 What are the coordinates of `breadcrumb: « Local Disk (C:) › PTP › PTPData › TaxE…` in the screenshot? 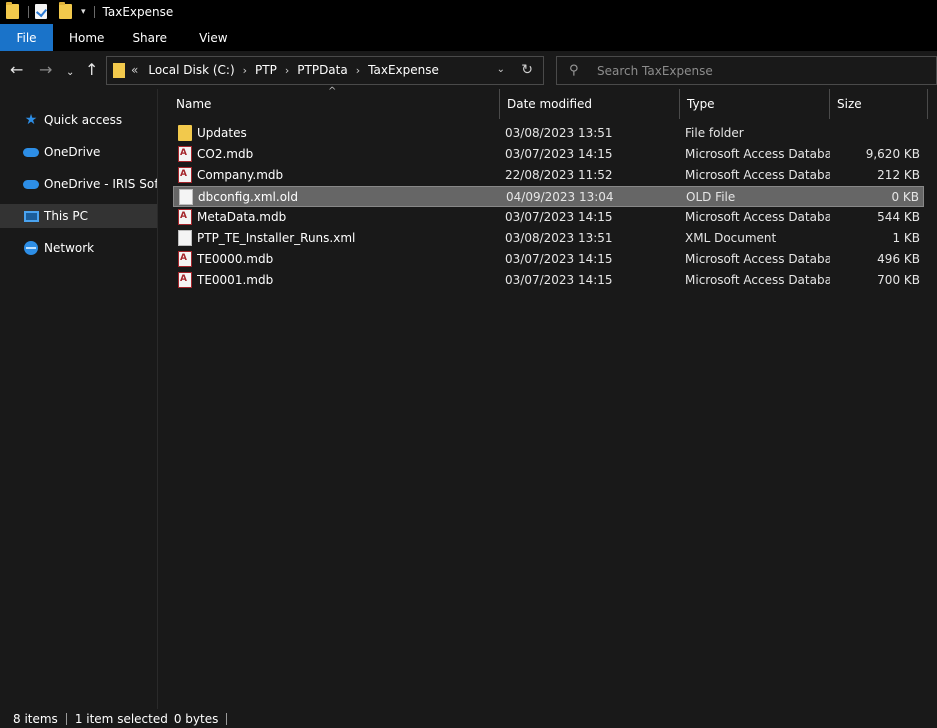 It's located at (285, 70).